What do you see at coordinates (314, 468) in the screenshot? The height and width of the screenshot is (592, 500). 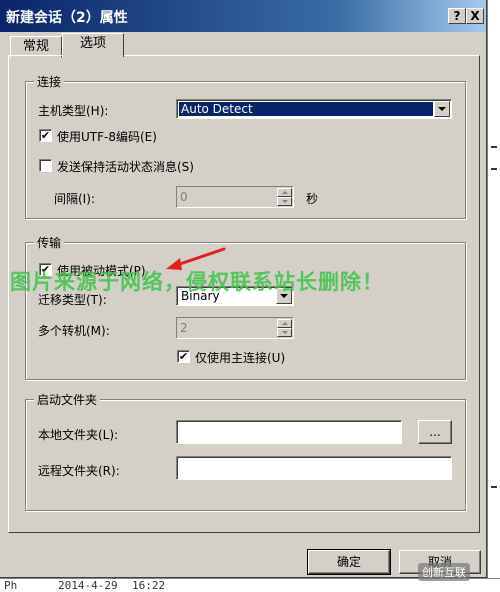 I see `remote-folder-input` at bounding box center [314, 468].